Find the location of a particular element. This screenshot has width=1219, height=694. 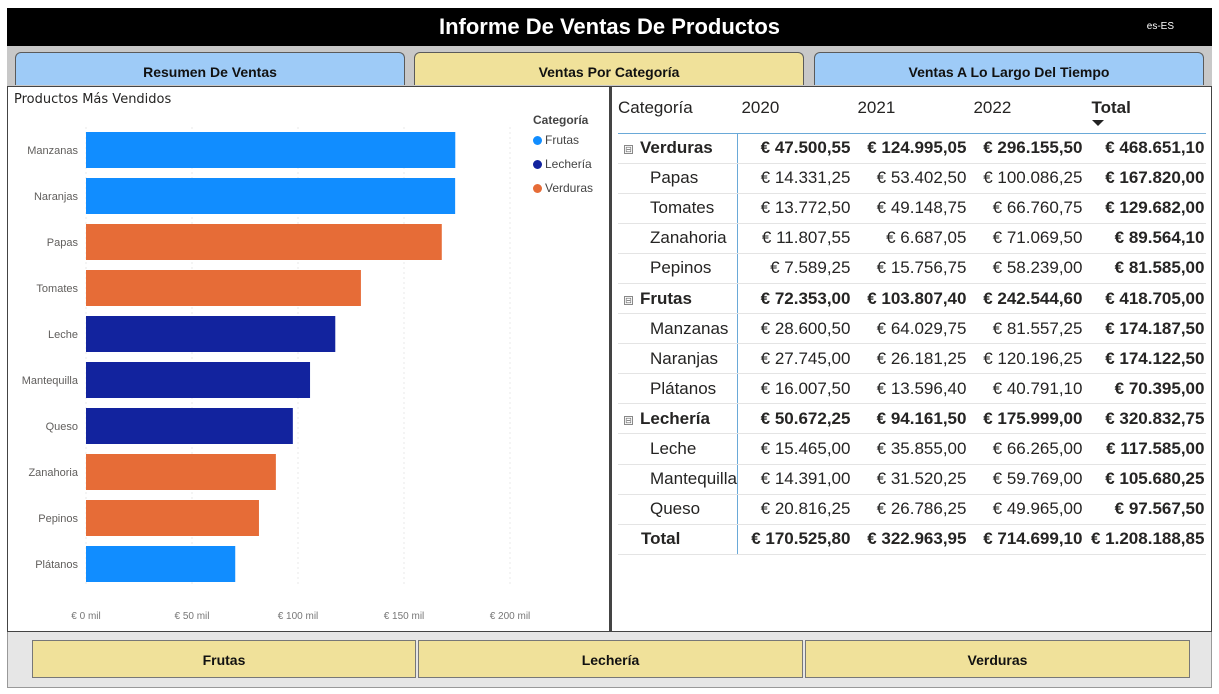

bar-queso is located at coordinates (189, 426).